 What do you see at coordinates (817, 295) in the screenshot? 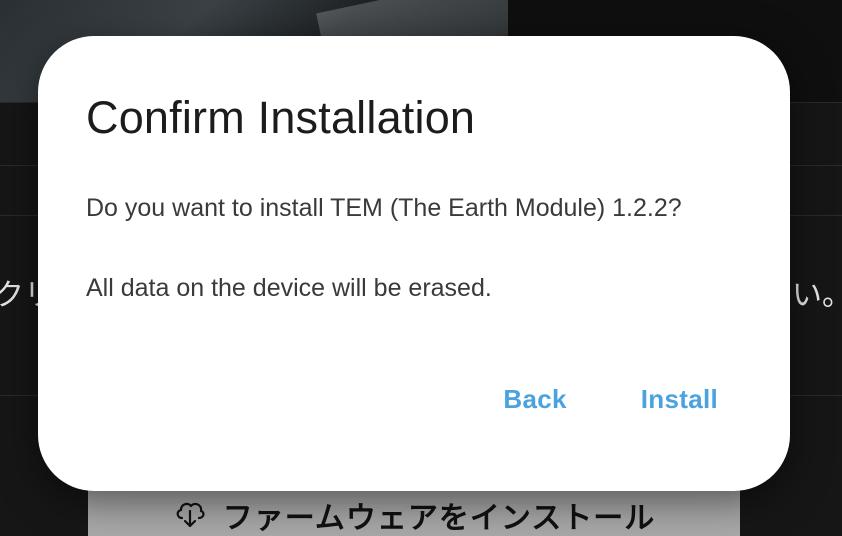
I see `background-text-fragment: い。` at bounding box center [817, 295].